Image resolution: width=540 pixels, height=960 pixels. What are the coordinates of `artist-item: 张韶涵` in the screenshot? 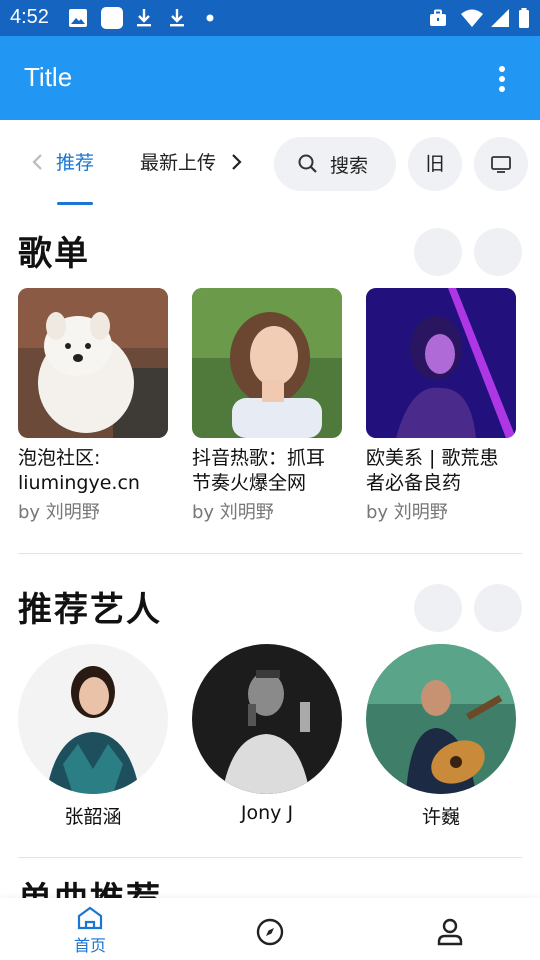 It's located at (93, 736).